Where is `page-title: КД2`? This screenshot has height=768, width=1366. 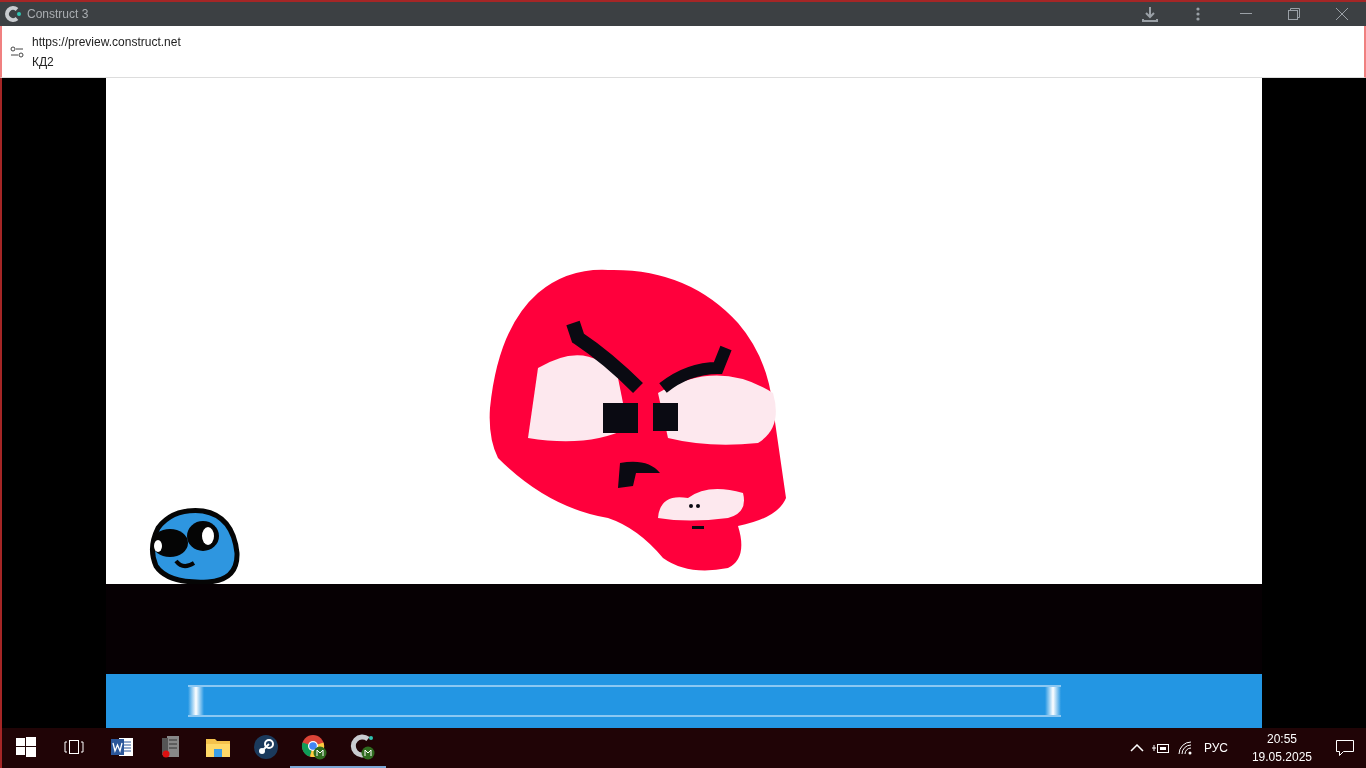
page-title: КД2 is located at coordinates (43, 62).